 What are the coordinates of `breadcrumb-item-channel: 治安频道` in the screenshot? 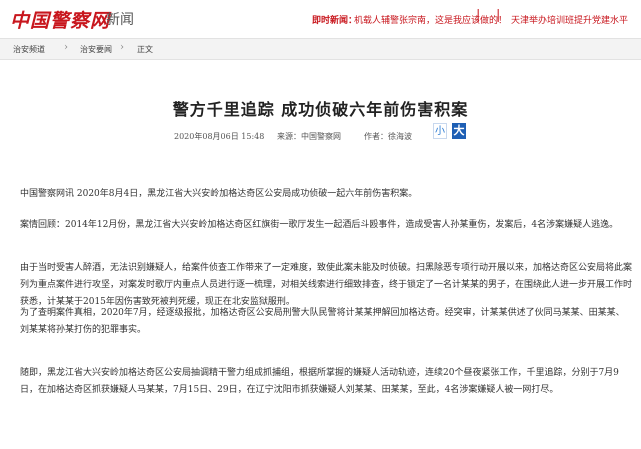 It's located at (29, 49).